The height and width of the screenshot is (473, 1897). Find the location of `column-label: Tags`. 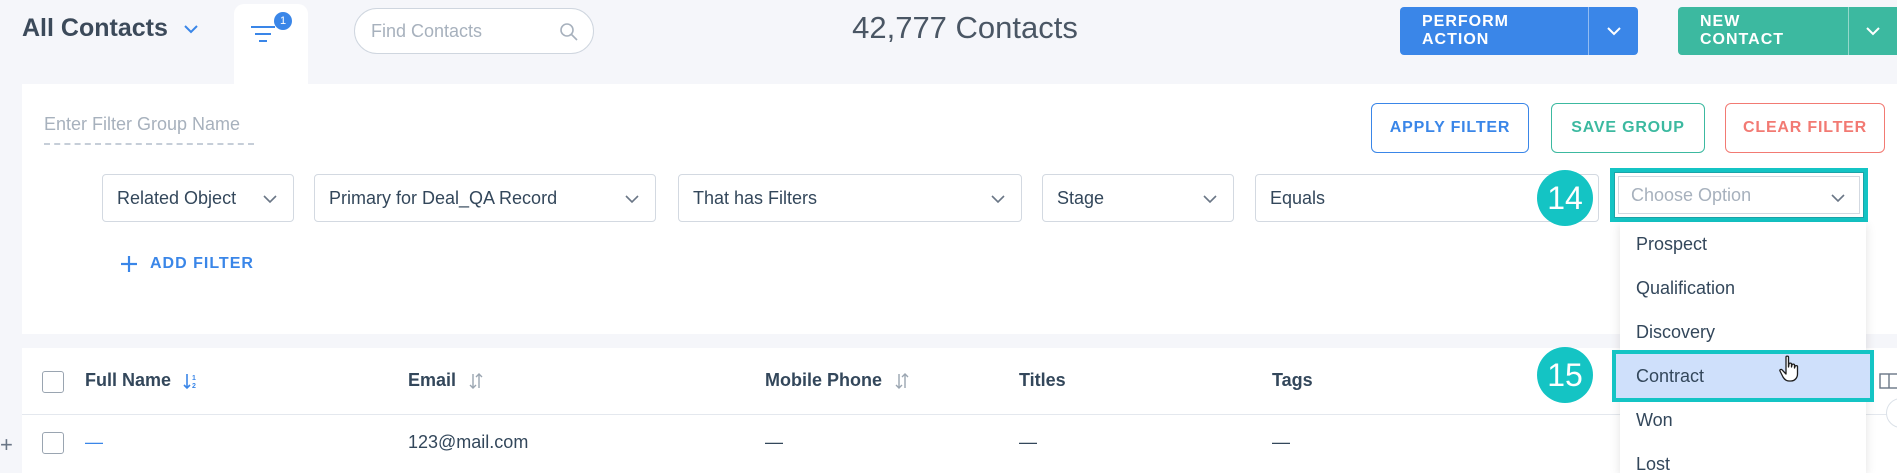

column-label: Tags is located at coordinates (1292, 380).